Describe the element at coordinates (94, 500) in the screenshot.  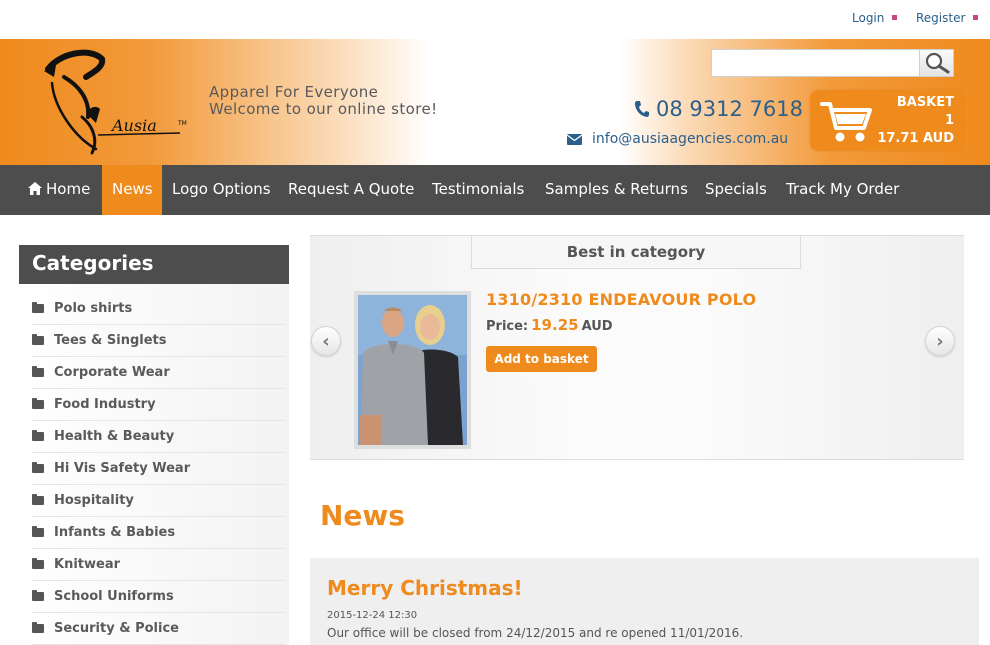
I see `category-label: Hospitality` at that location.